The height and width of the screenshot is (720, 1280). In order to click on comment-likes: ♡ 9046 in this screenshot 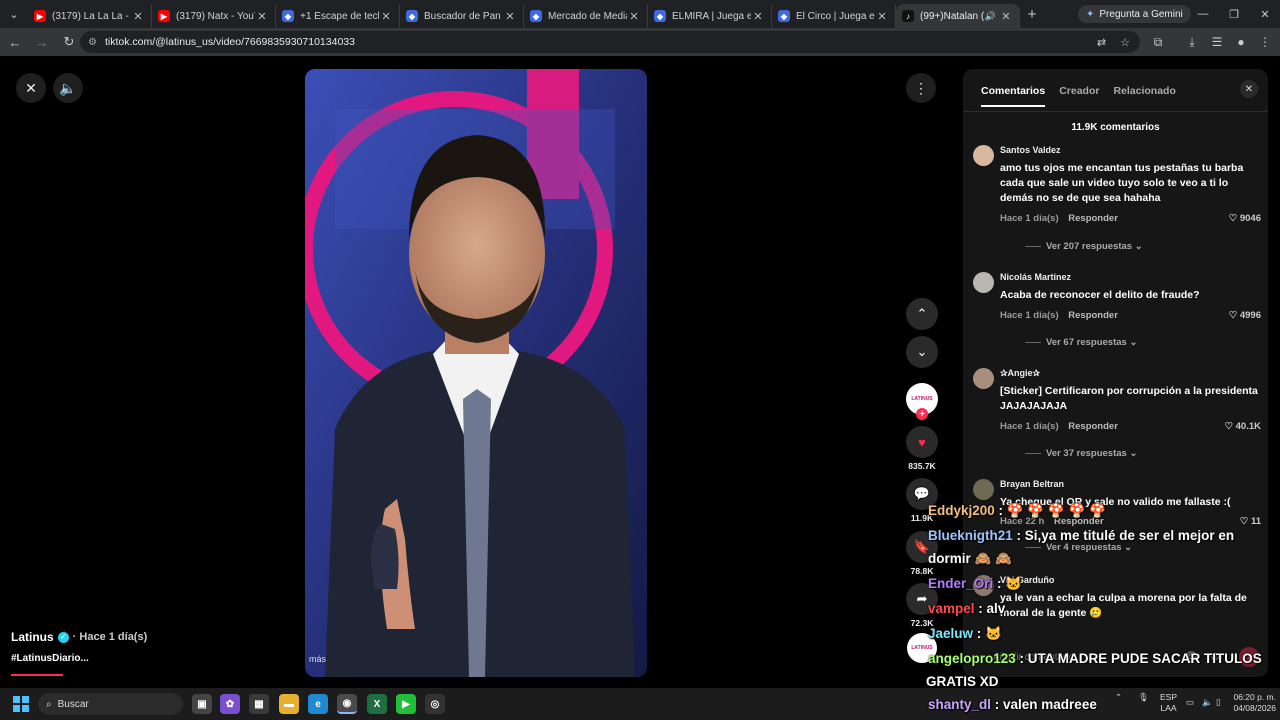, I will do `click(1245, 218)`.